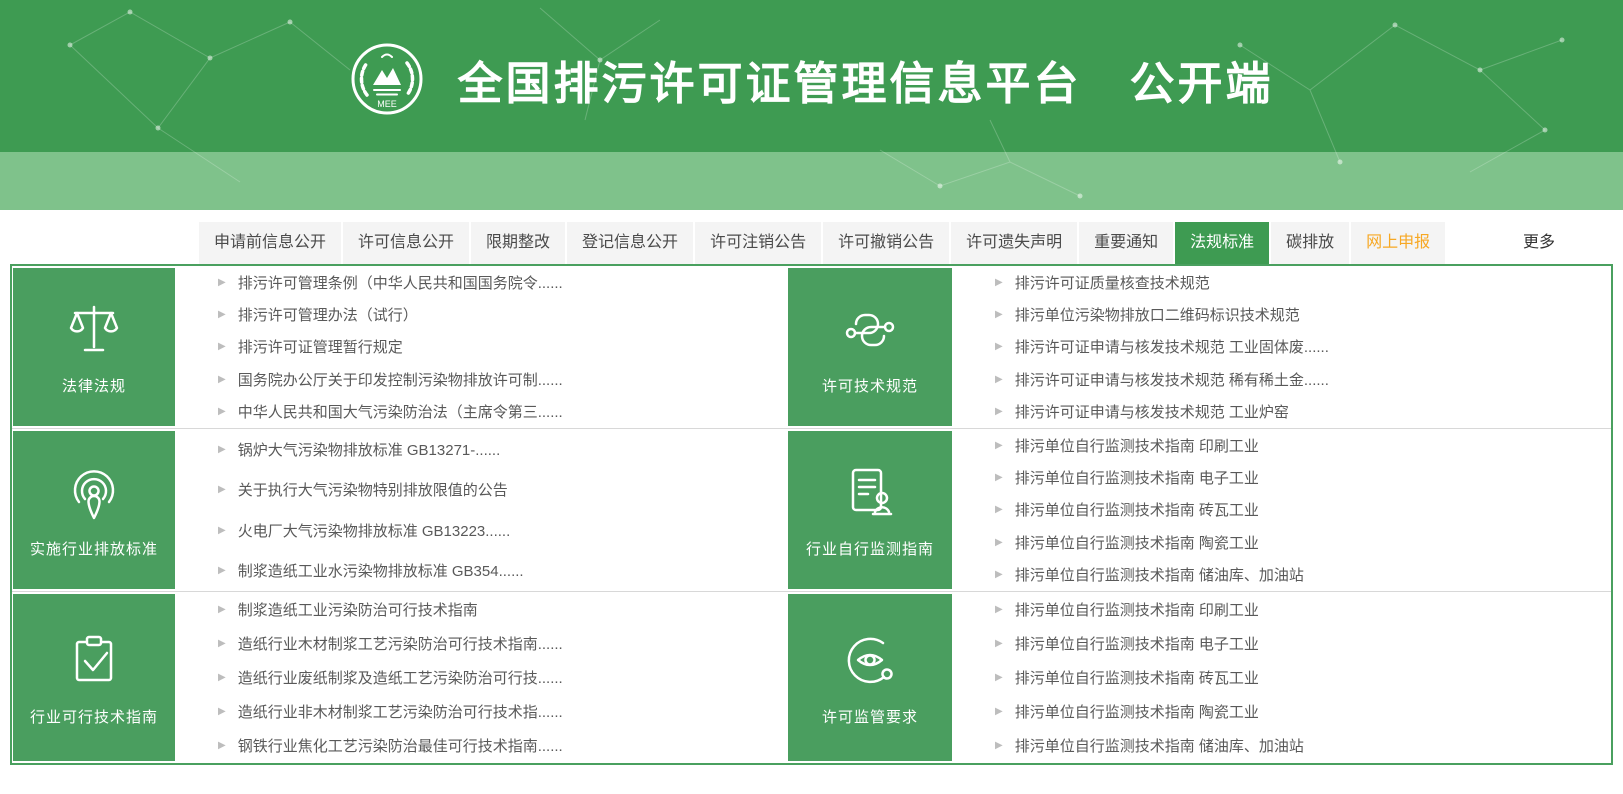 Image resolution: width=1623 pixels, height=794 pixels. Describe the element at coordinates (1126, 243) in the screenshot. I see `tab-important-notice: 重要通知` at that location.